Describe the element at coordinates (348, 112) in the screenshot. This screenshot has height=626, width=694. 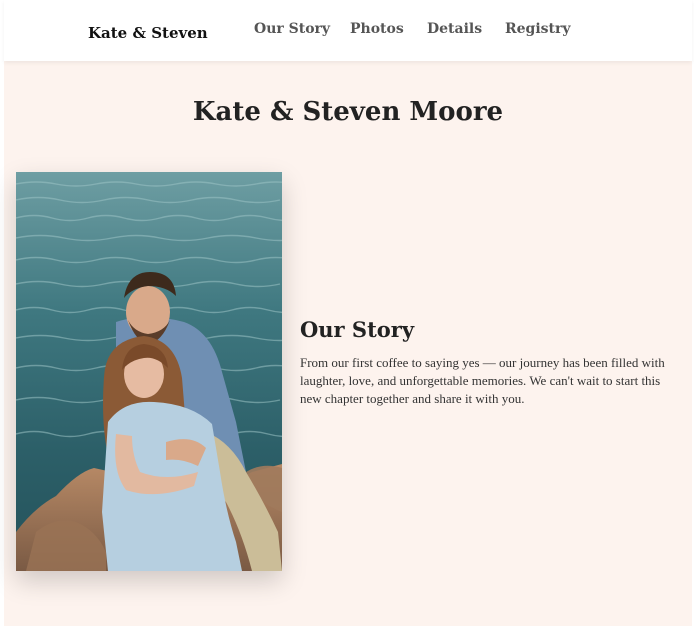
I see `couple-names-title: Kate & Steven Moore` at that location.